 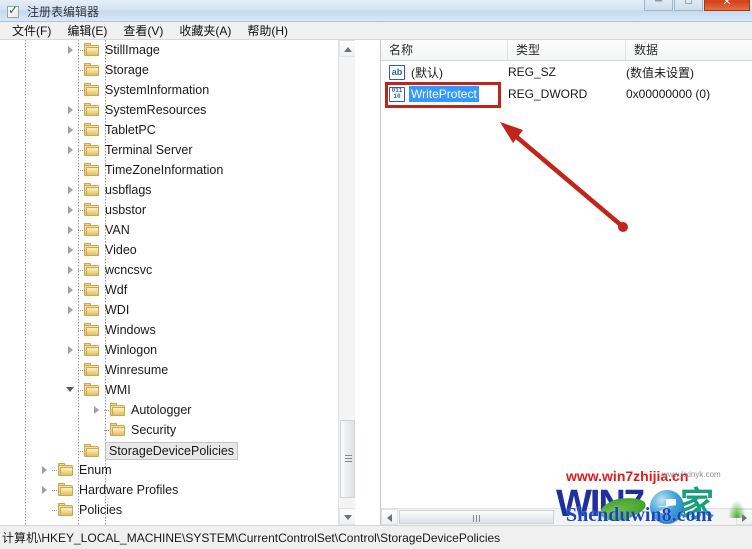 I want to click on close-button: ✕, so click(x=727, y=5).